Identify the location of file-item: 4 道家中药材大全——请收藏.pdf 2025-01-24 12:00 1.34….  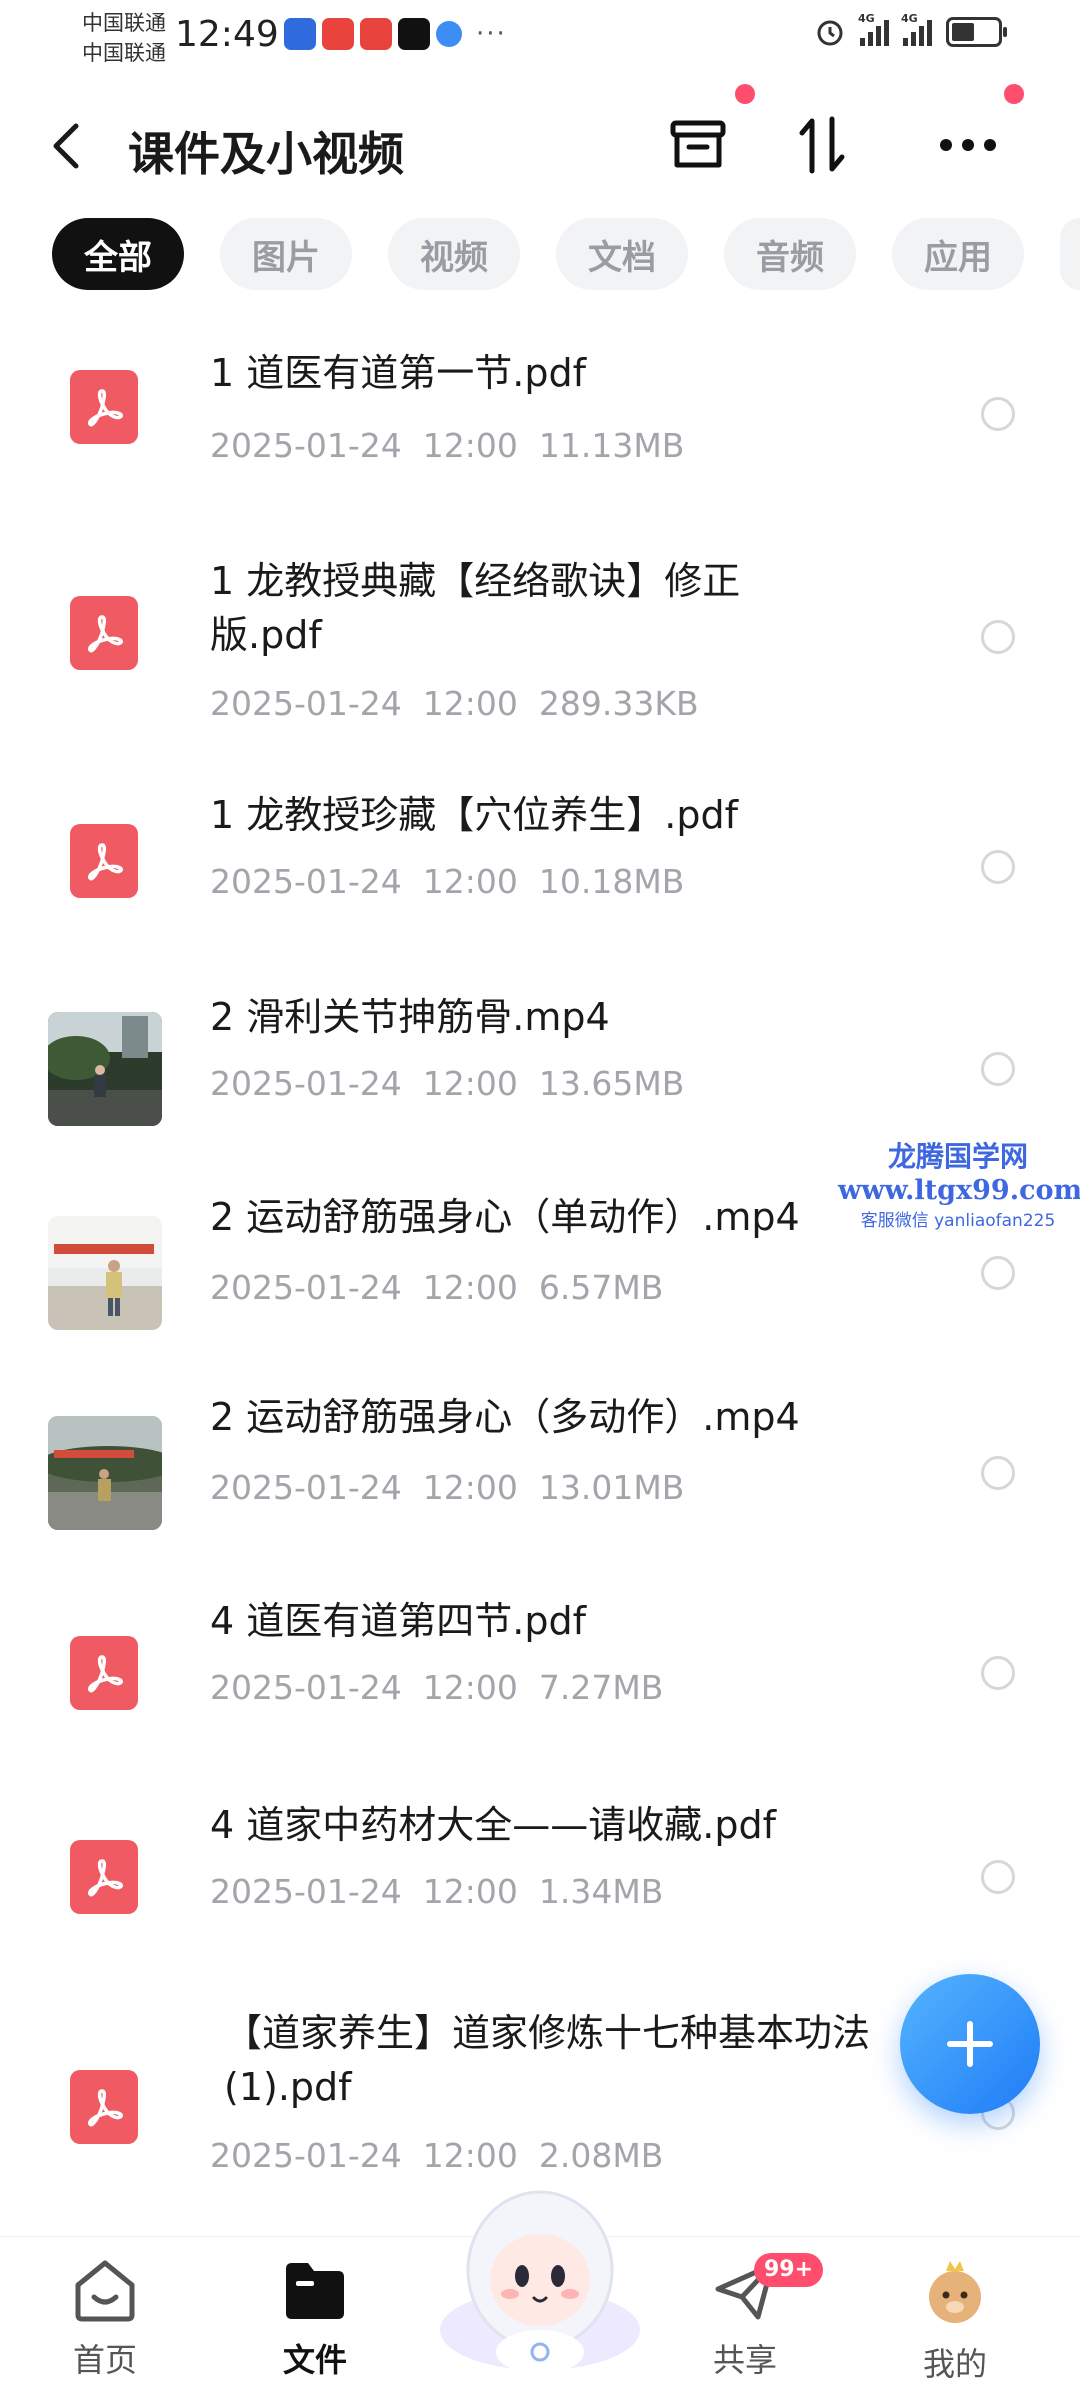
(540, 1904).